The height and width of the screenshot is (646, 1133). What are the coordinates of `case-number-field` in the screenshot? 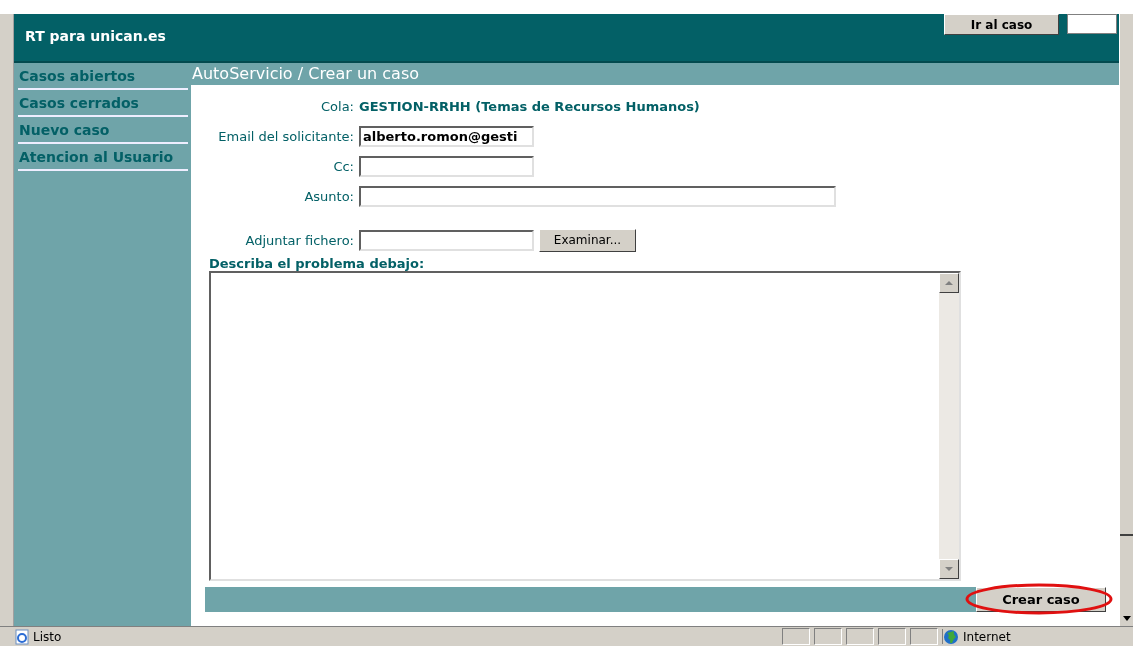 It's located at (1092, 24).